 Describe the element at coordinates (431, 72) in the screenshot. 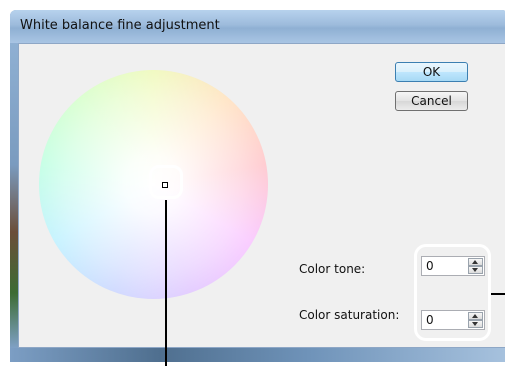

I see `ok-button: OK` at that location.